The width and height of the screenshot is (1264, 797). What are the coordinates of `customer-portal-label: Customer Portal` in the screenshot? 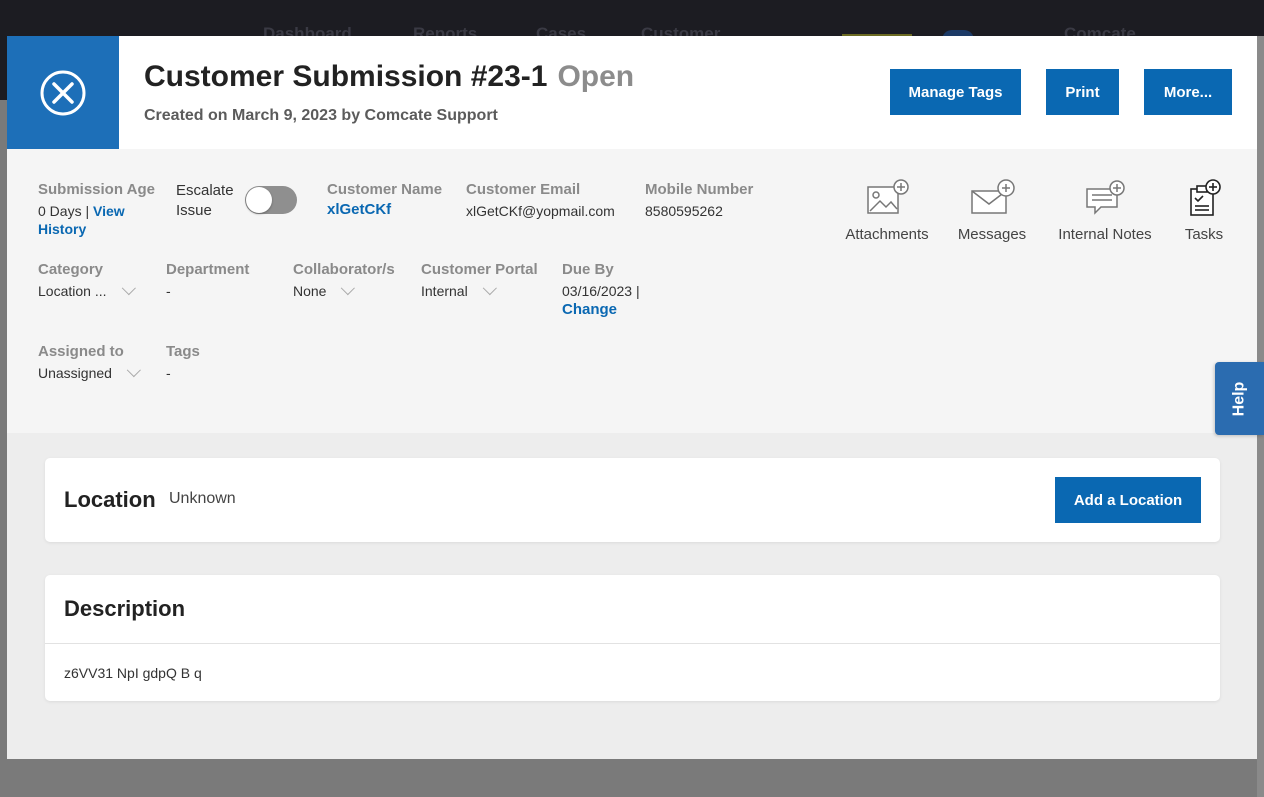 It's located at (479, 269).